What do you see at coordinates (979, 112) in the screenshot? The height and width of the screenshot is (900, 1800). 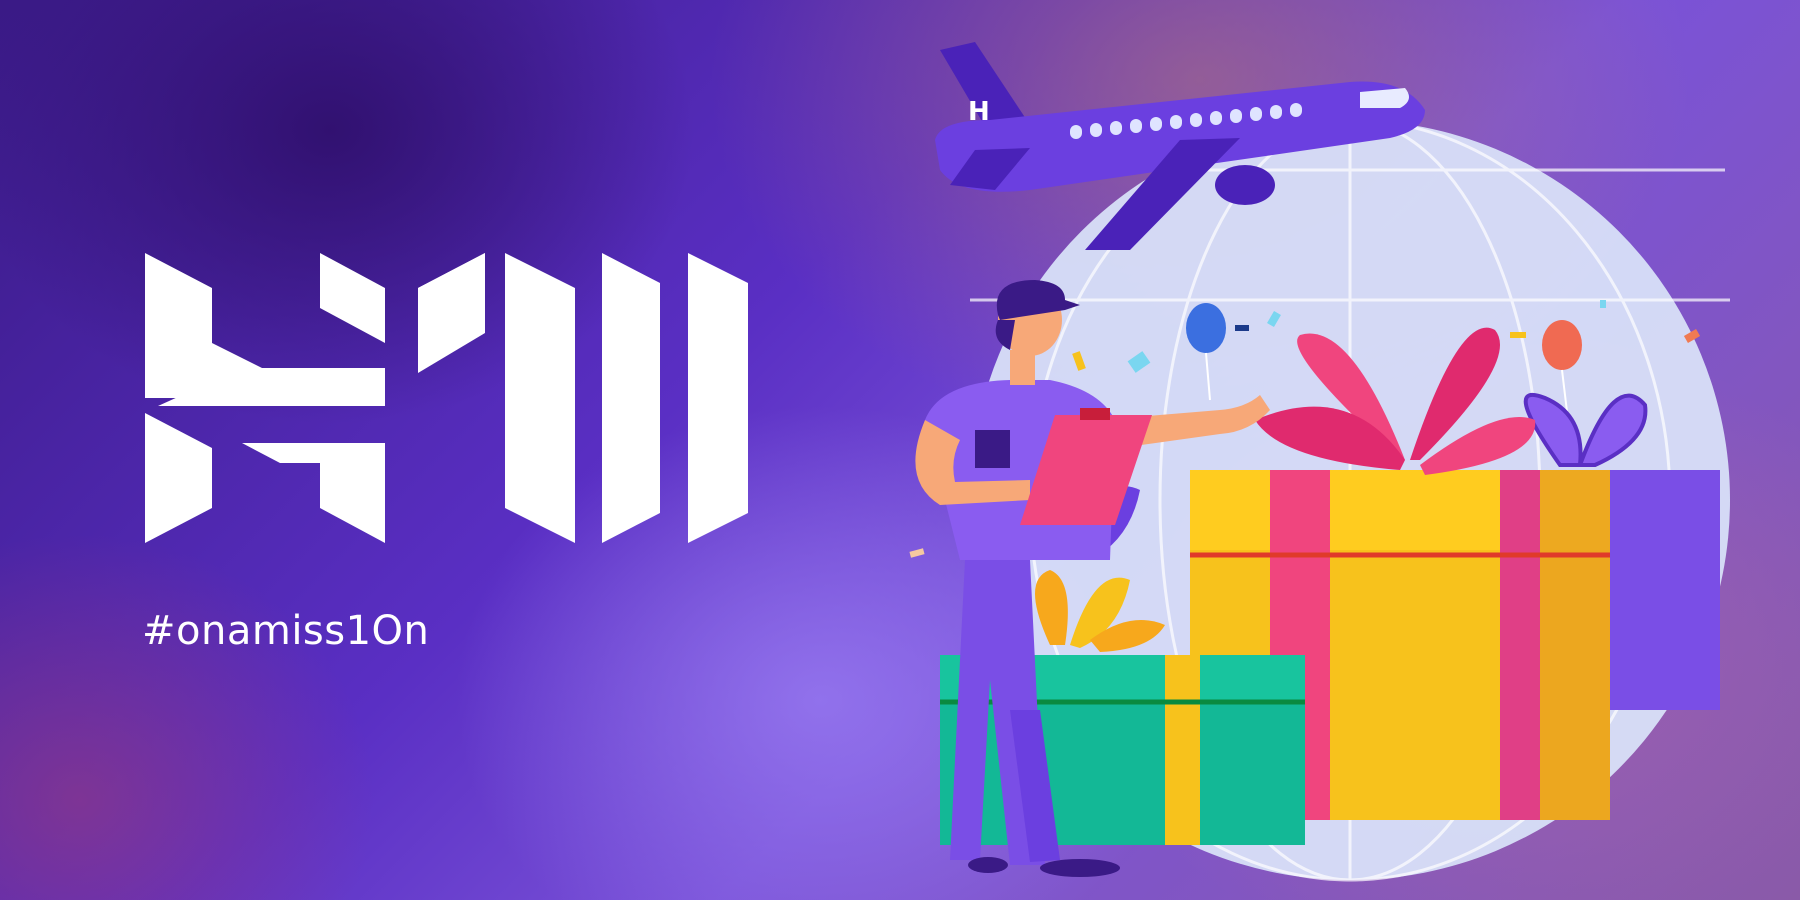 I see `svg-text: H` at bounding box center [979, 112].